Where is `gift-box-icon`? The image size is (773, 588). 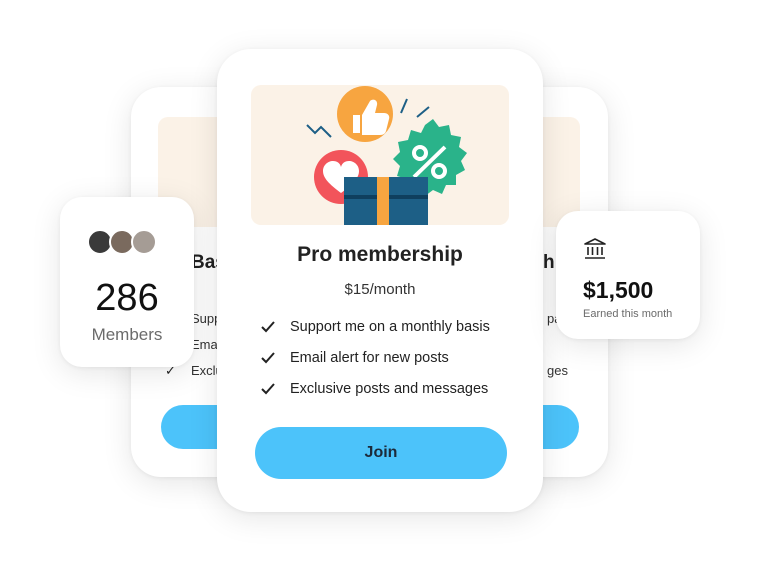 gift-box-icon is located at coordinates (386, 201).